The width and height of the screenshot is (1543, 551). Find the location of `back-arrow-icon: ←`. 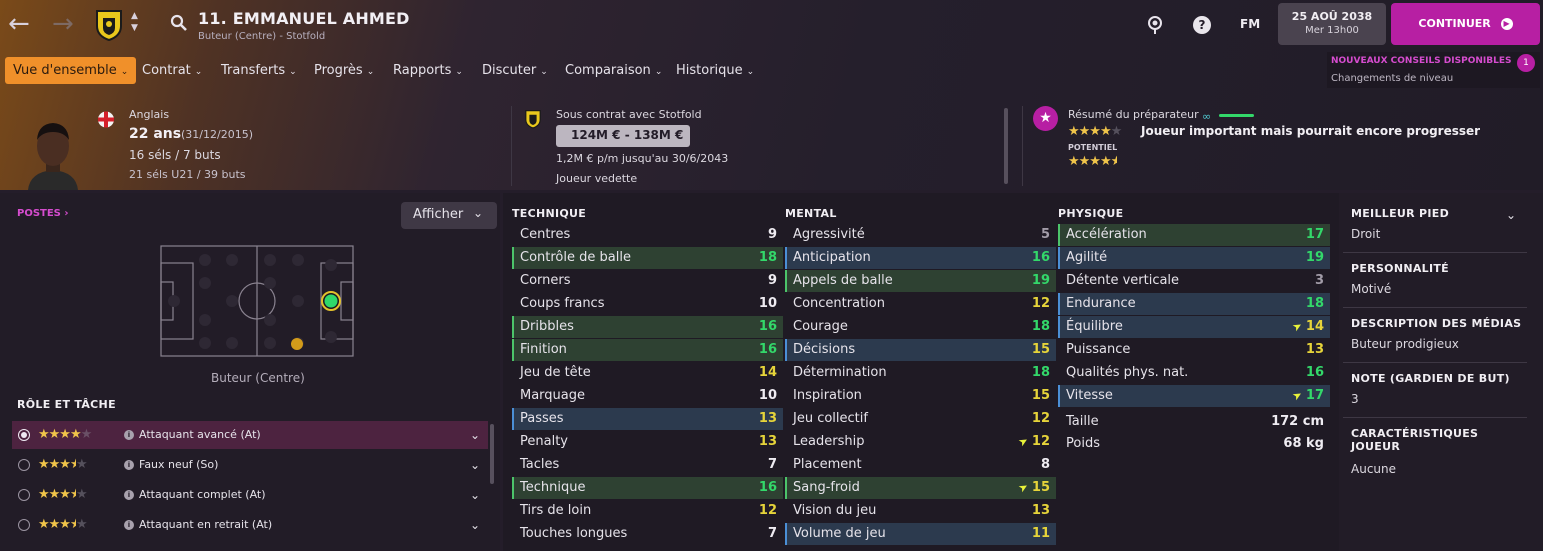

back-arrow-icon: ← is located at coordinates (19, 24).